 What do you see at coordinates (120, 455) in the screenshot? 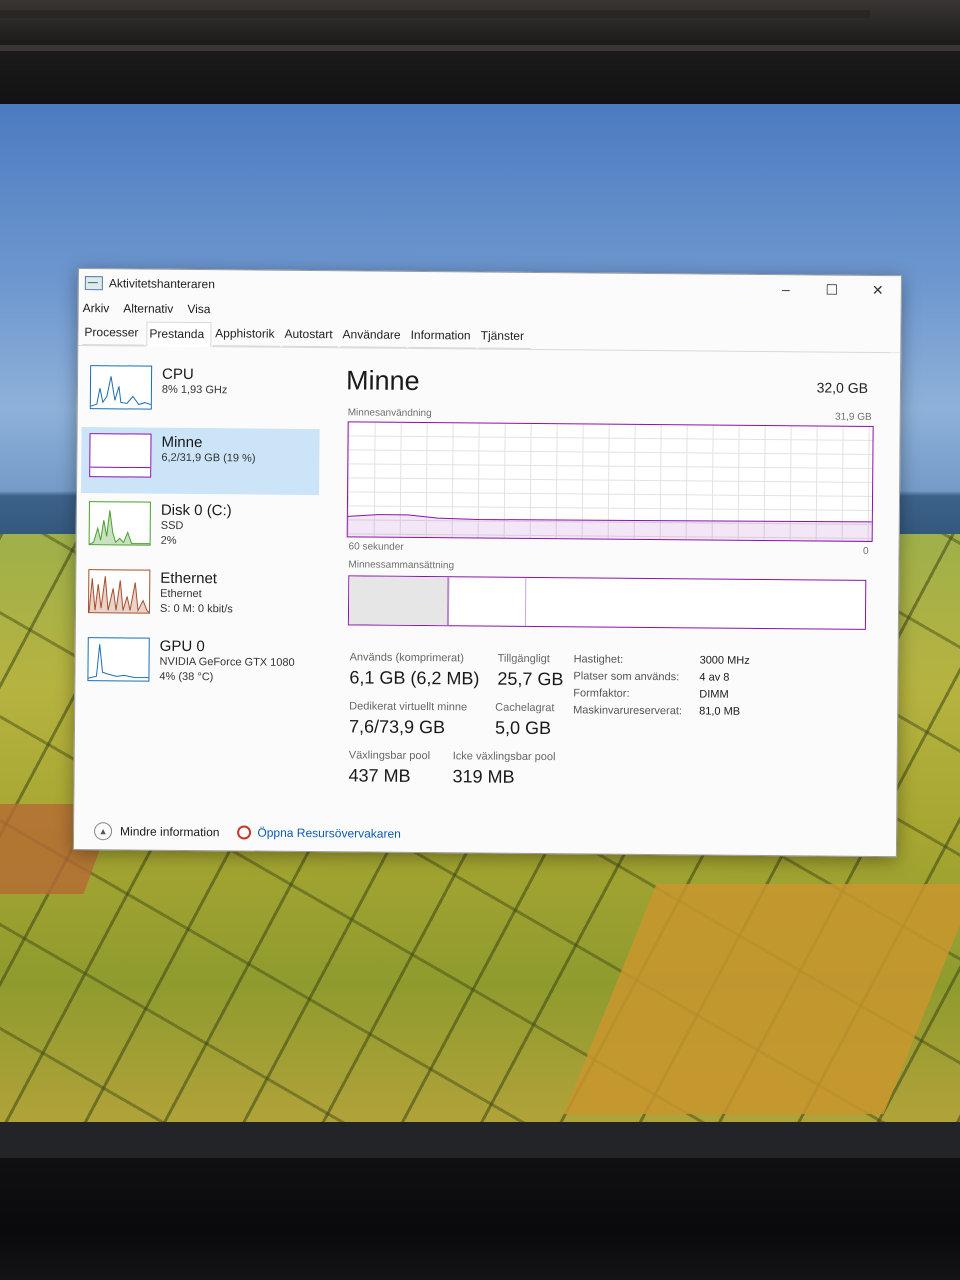
I see `memory-thumbnail-graph` at bounding box center [120, 455].